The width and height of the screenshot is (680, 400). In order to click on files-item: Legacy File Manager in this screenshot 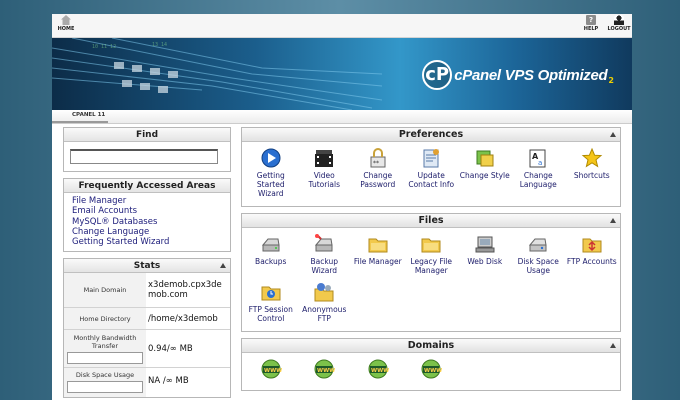, I will do `click(432, 253)`.